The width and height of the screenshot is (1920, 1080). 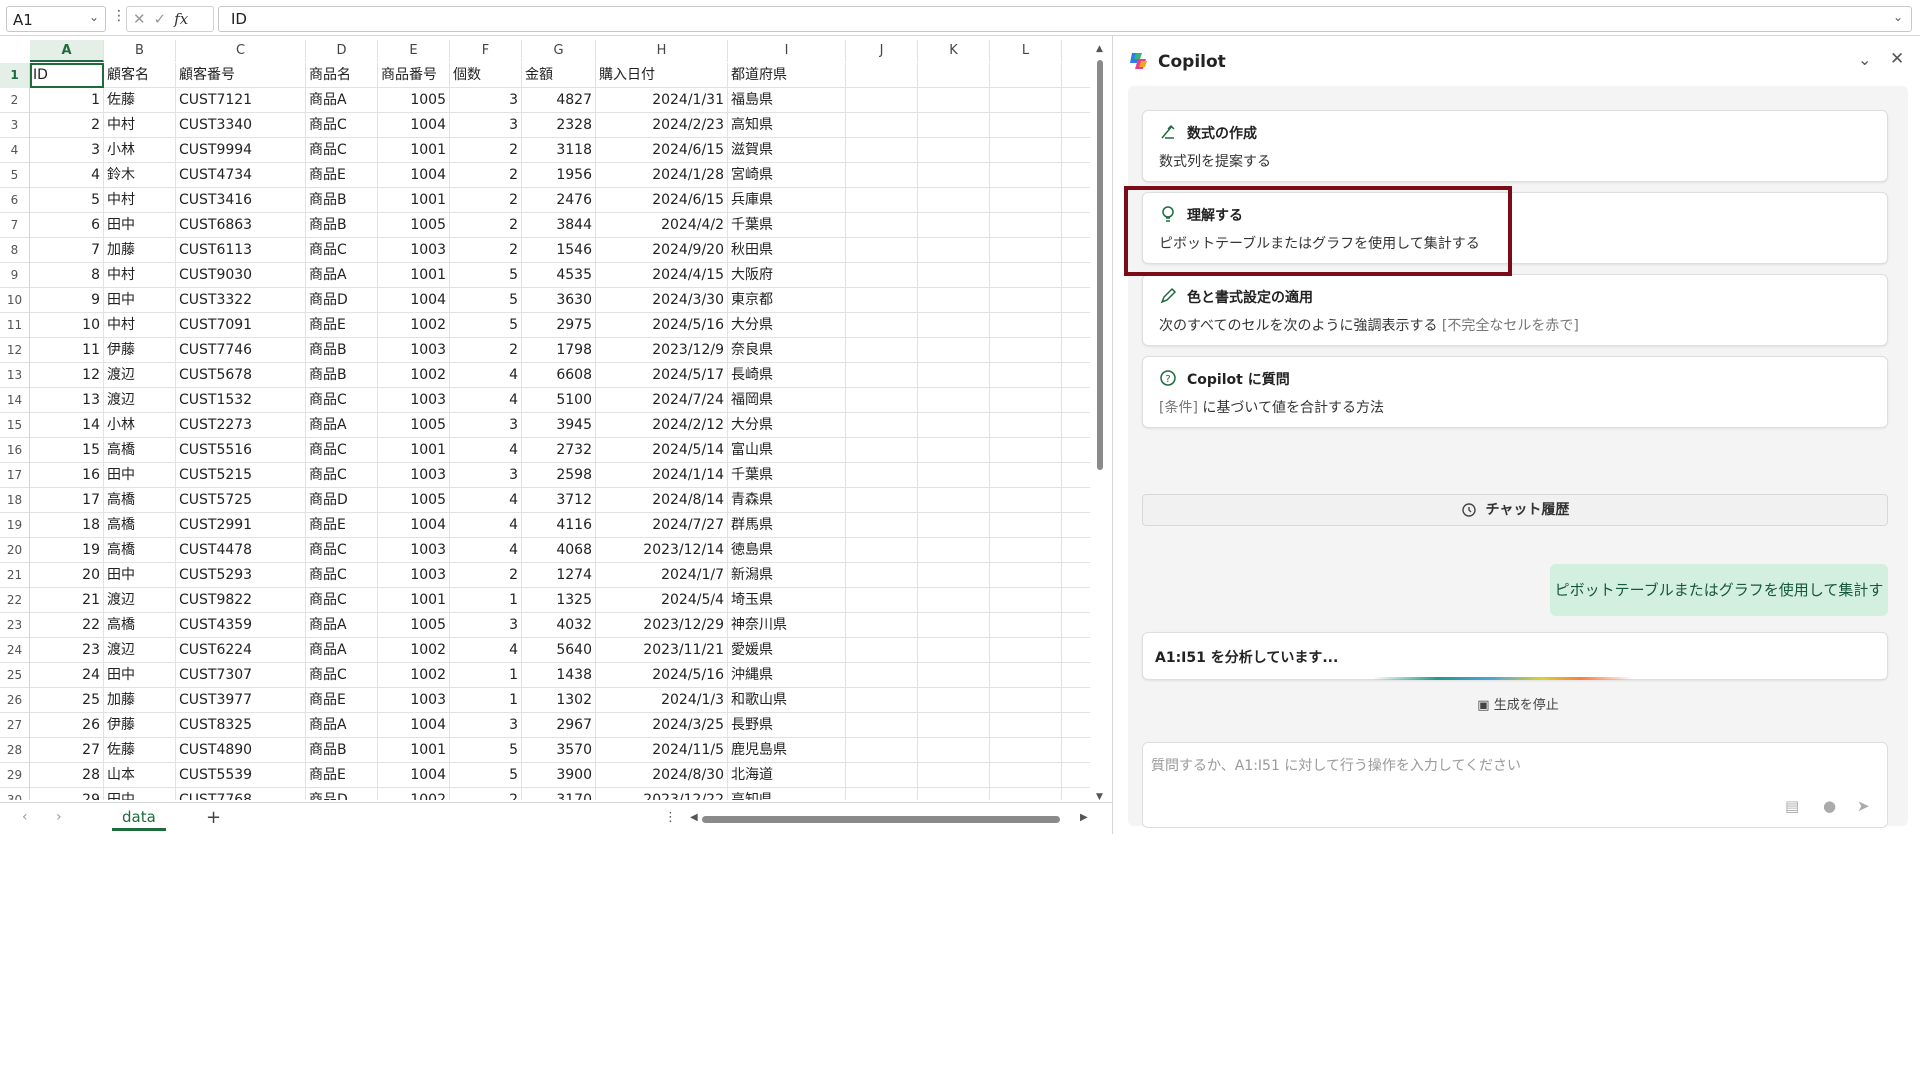 I want to click on formula-input: ID ⌄, so click(x=1065, y=19).